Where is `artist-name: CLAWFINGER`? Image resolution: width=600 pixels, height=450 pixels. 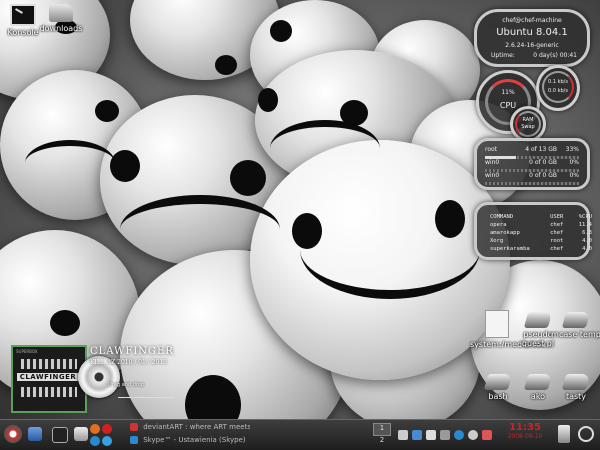 artist-name: CLAWFINGER is located at coordinates (132, 351).